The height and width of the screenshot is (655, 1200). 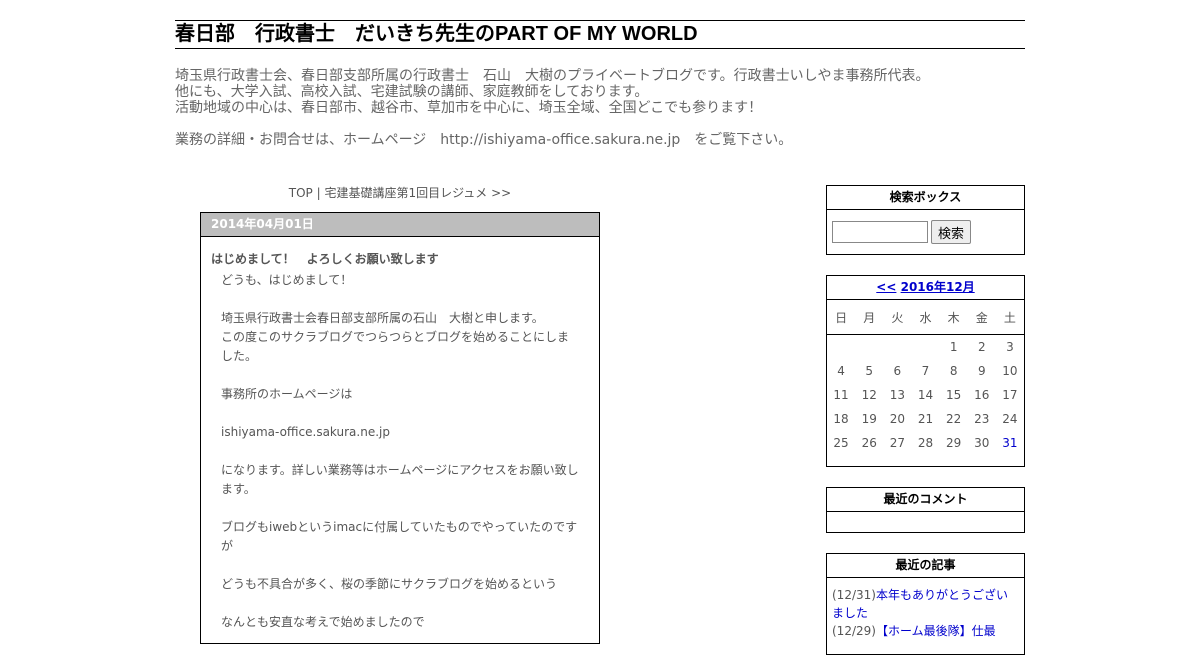 I want to click on calendar-day: 29, so click(x=953, y=443).